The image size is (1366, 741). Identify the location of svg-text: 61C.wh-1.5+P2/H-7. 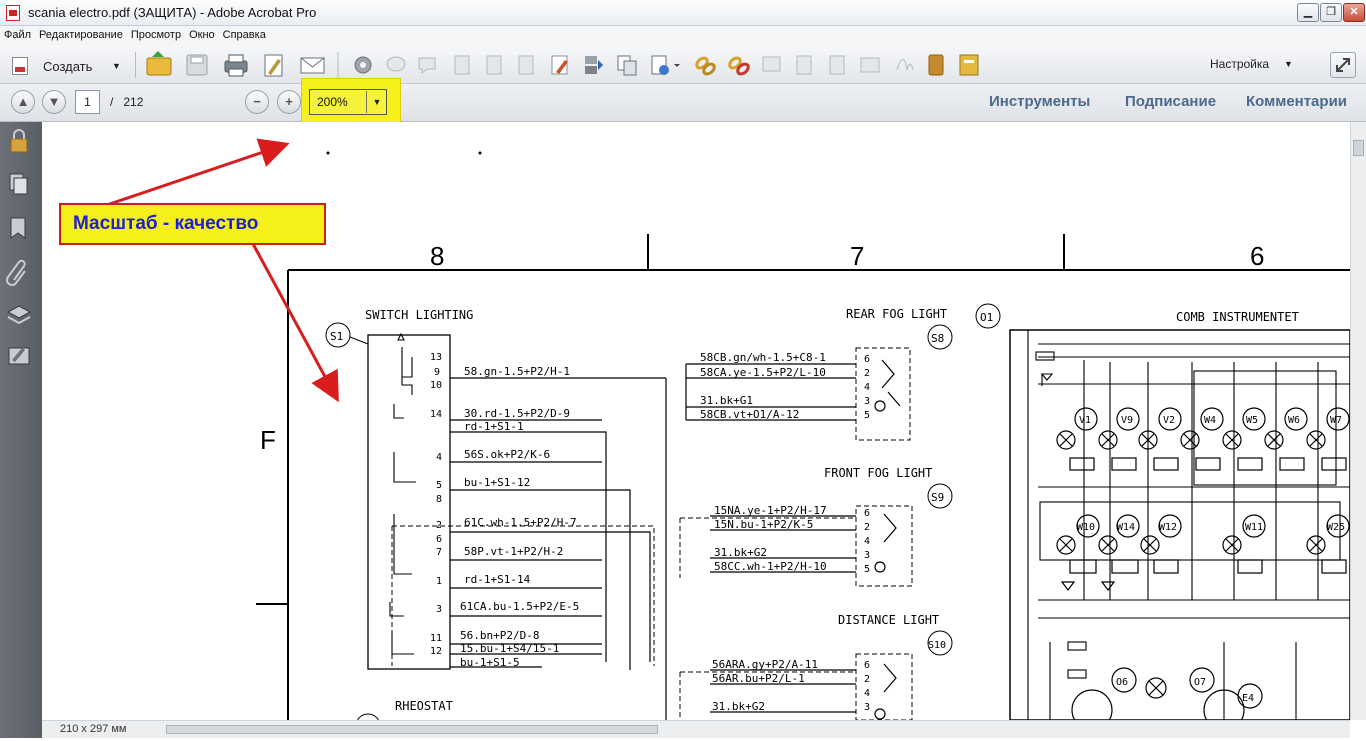
(520, 522).